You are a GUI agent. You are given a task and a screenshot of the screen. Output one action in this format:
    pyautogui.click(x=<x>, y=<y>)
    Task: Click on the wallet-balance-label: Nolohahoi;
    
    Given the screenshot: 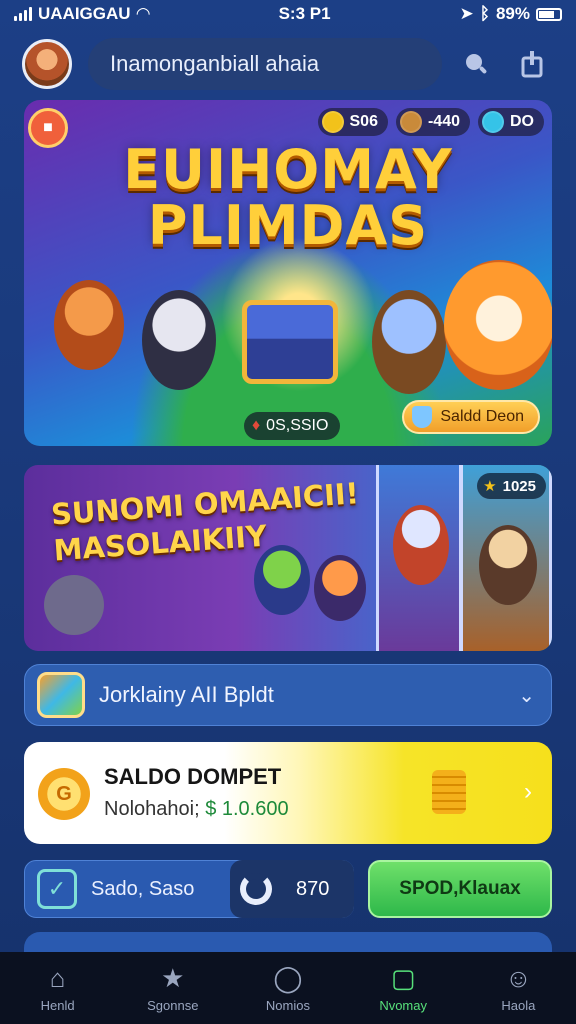 What is the action you would take?
    pyautogui.click(x=152, y=809)
    